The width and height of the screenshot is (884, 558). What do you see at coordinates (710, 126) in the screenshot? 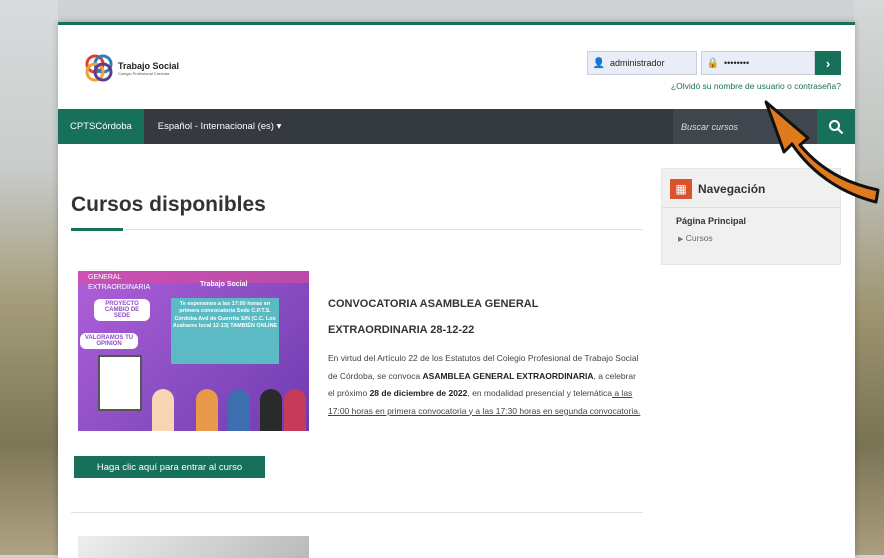
I see `search-placeholder: Buscar cursos` at bounding box center [710, 126].